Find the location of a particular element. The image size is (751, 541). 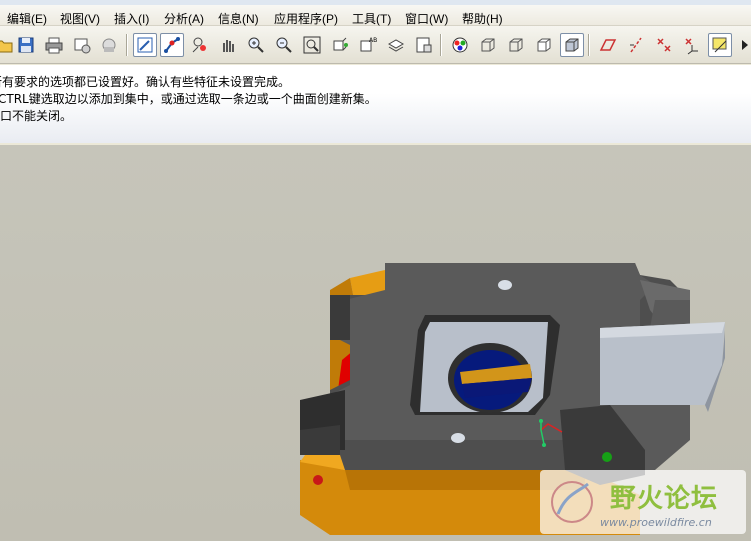

menu-applications: 应用程序(P) is located at coordinates (306, 18).